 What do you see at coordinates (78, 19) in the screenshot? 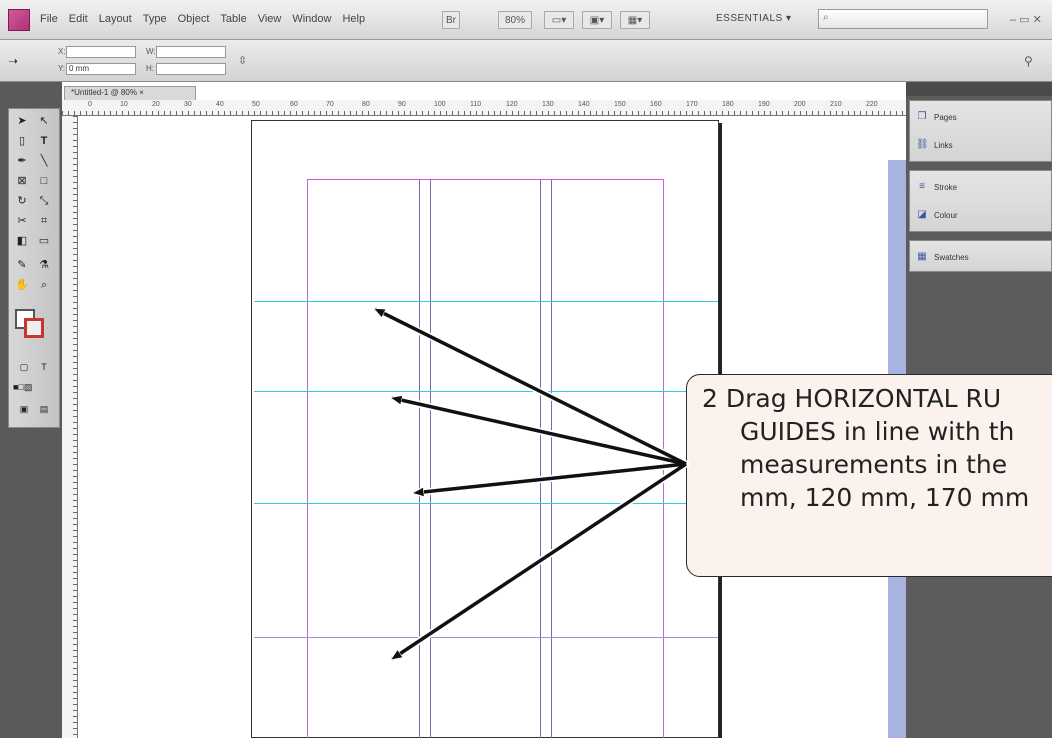
I see `menu-edit: Edit` at bounding box center [78, 19].